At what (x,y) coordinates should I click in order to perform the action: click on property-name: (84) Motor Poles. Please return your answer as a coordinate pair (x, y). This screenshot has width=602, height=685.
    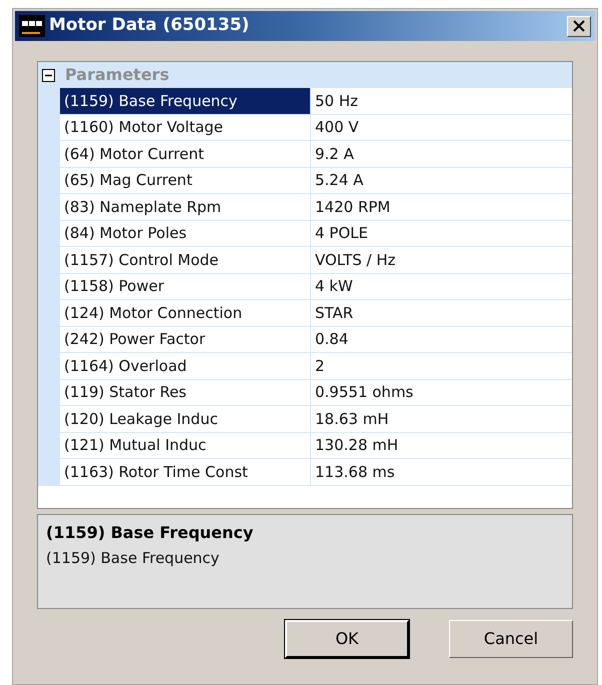
    Looking at the image, I should click on (185, 233).